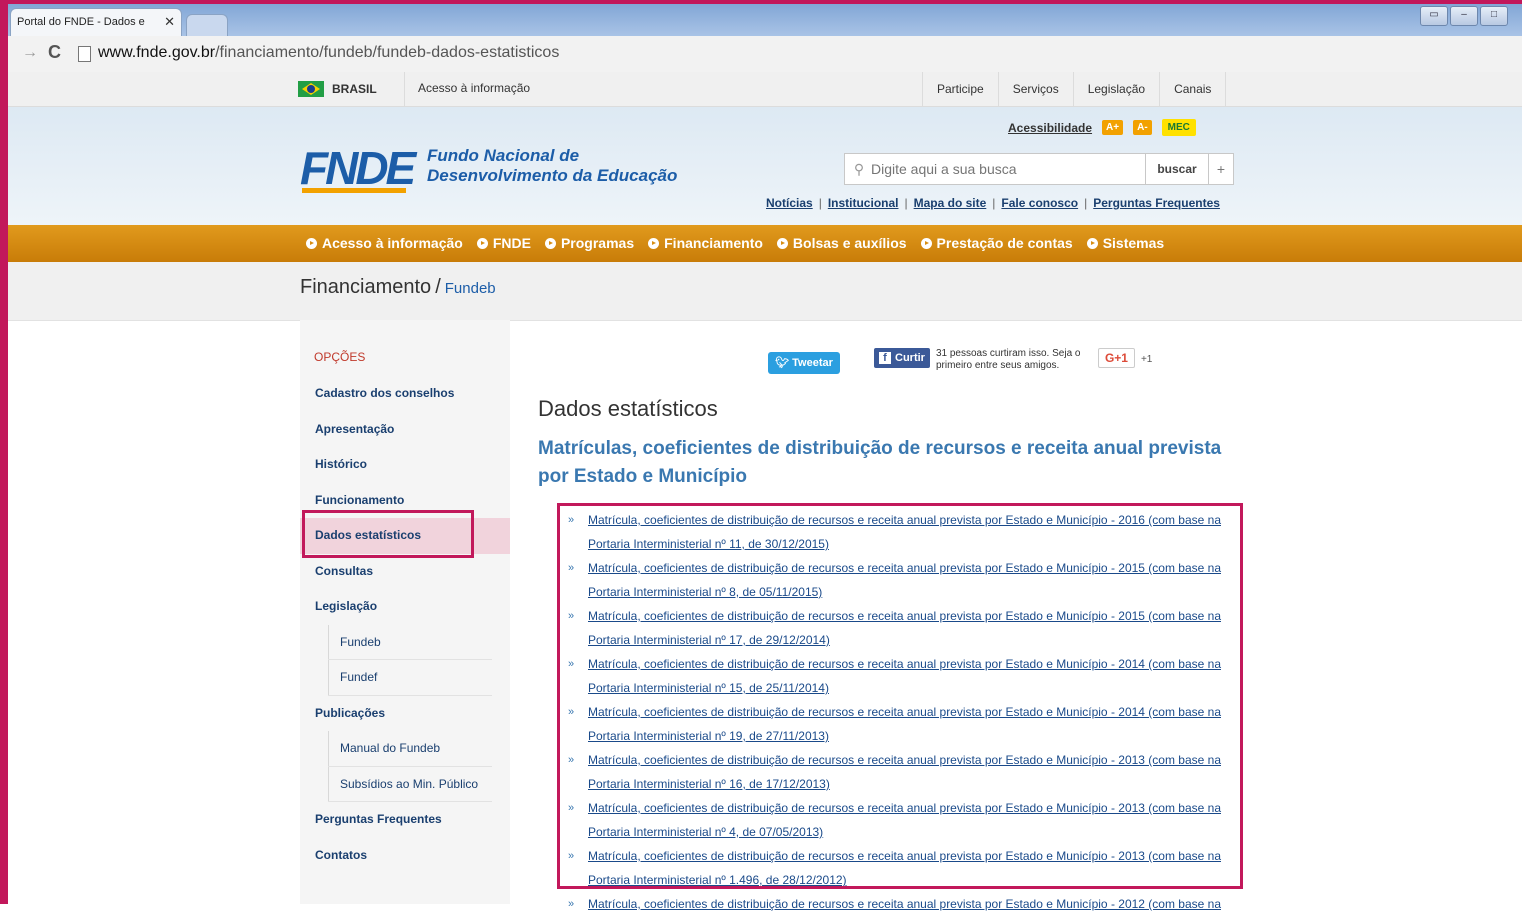 The width and height of the screenshot is (1522, 916). Describe the element at coordinates (1007, 169) in the screenshot. I see `search-input` at that location.